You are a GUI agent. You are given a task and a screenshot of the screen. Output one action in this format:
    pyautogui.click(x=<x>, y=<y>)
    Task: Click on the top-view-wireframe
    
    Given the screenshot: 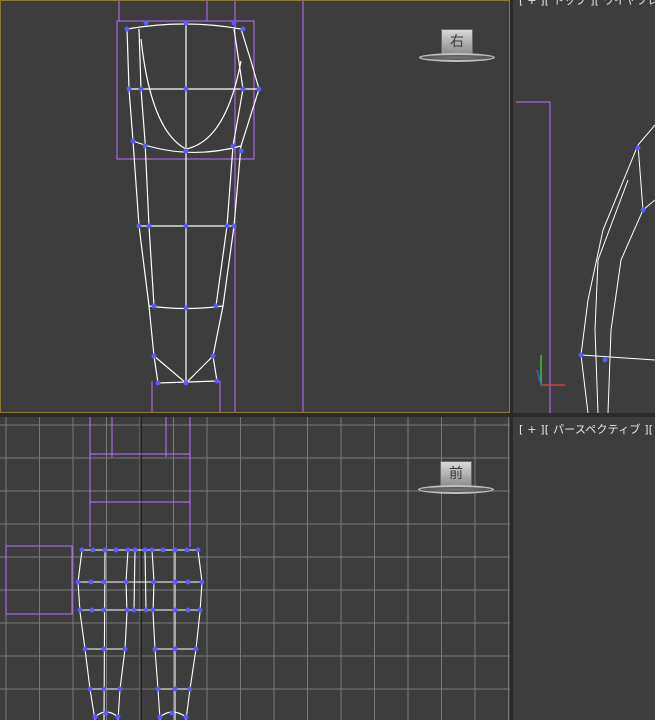 What is the action you would take?
    pyautogui.click(x=585, y=257)
    